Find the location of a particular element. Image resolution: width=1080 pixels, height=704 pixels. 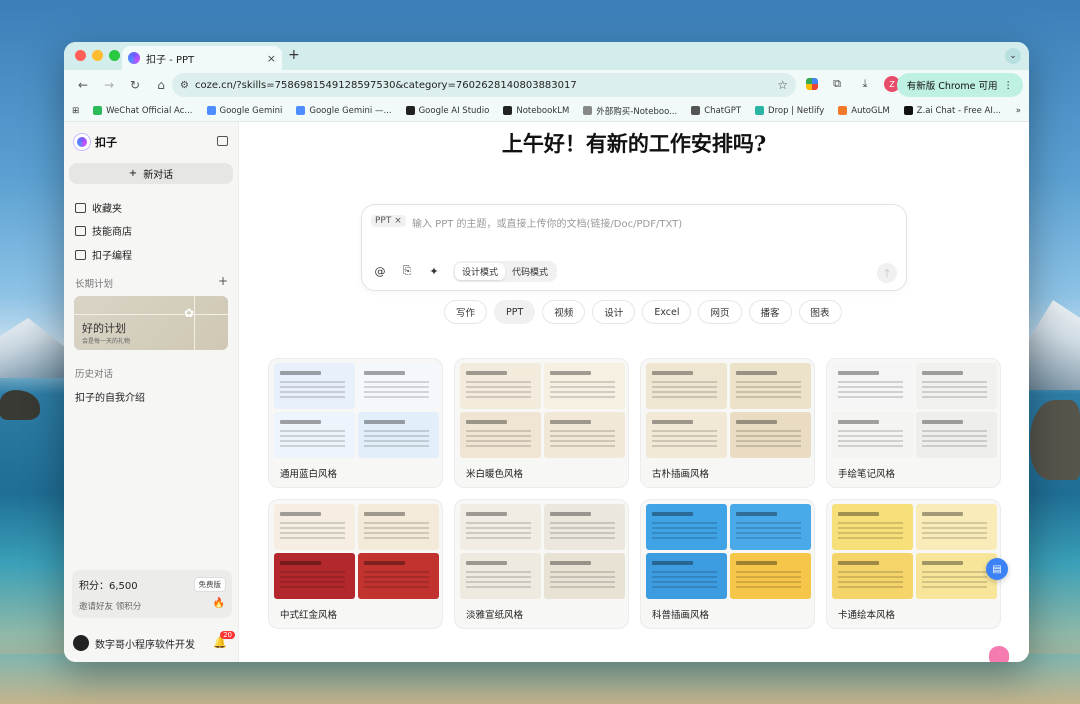

tab-close-icon: × is located at coordinates (271, 58).